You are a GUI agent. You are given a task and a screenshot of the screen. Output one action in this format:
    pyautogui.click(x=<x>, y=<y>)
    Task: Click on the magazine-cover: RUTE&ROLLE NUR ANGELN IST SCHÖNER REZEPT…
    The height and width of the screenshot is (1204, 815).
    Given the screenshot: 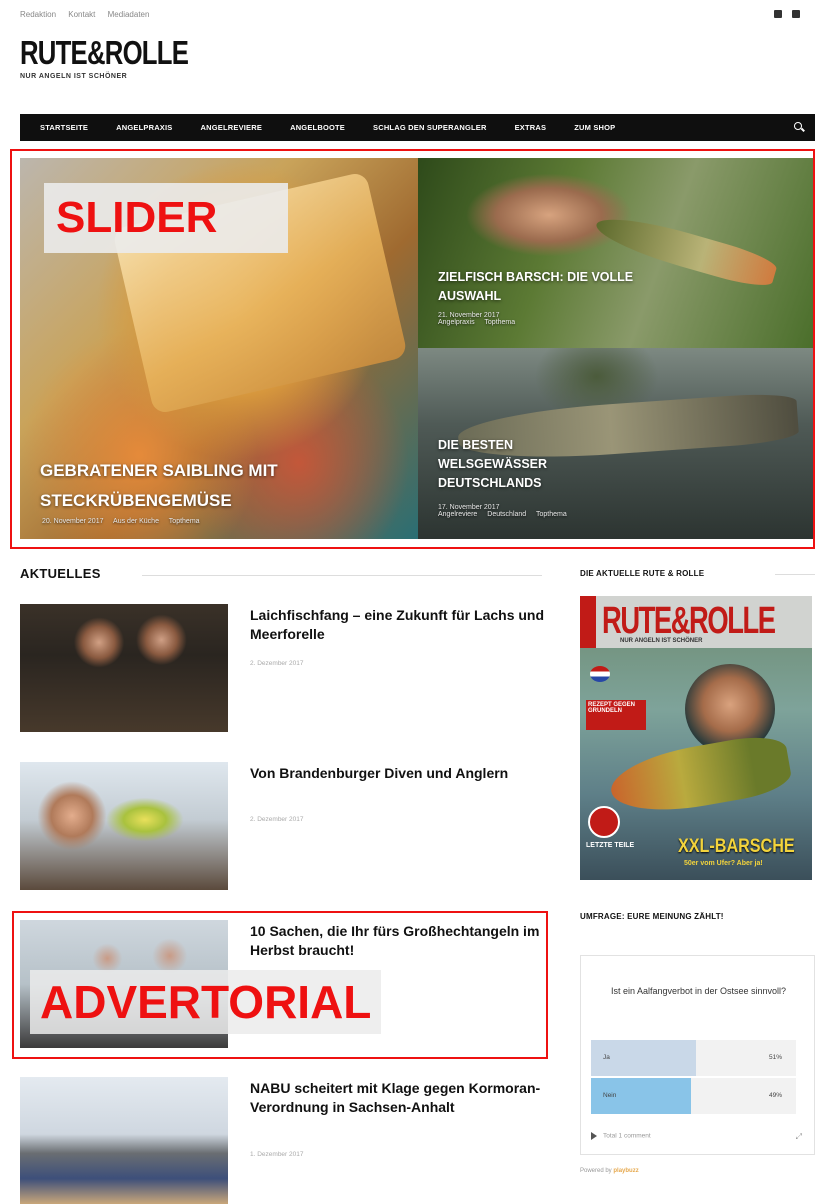 What is the action you would take?
    pyautogui.click(x=696, y=738)
    